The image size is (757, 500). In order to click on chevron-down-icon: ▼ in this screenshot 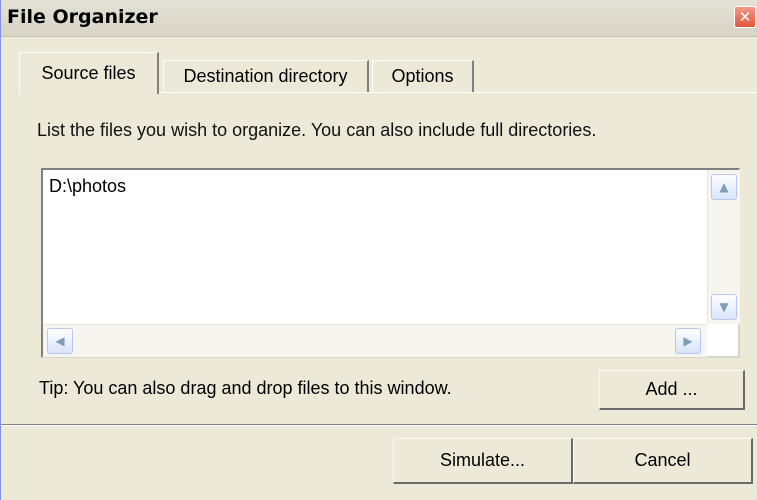, I will do `click(724, 307)`.